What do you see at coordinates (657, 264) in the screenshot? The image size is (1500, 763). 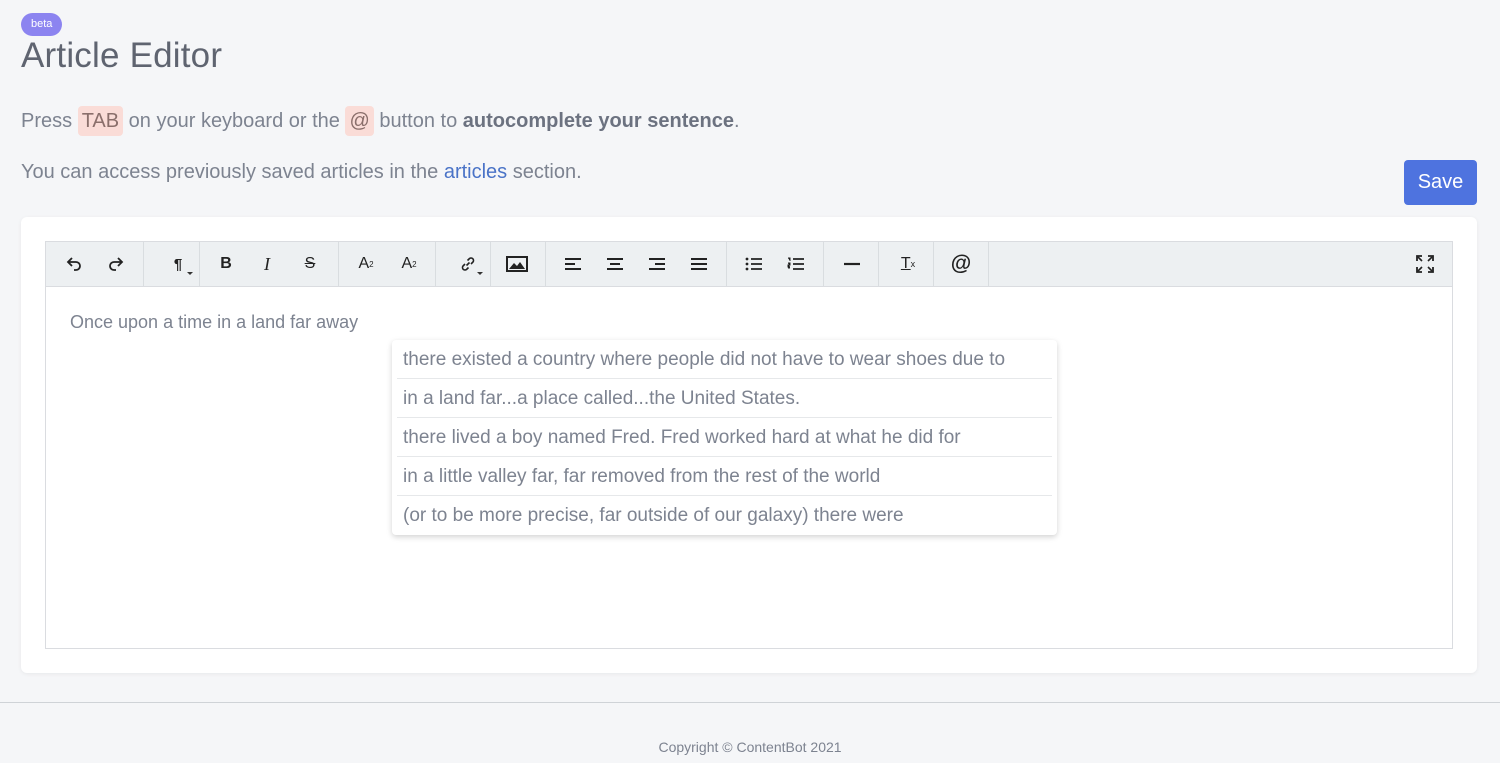 I see `align-right-icon` at bounding box center [657, 264].